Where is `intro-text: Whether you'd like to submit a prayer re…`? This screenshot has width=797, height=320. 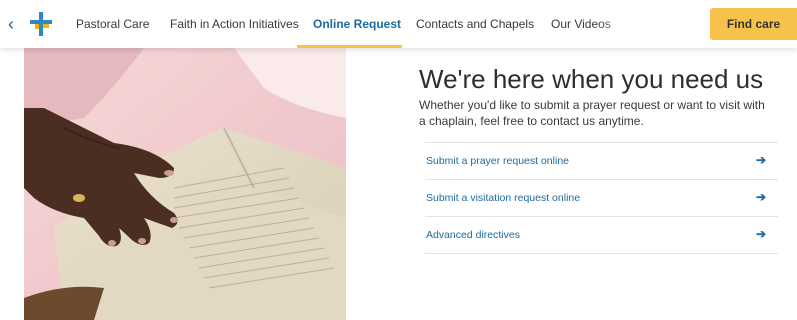
intro-text: Whether you'd like to submit a prayer re… is located at coordinates (592, 113).